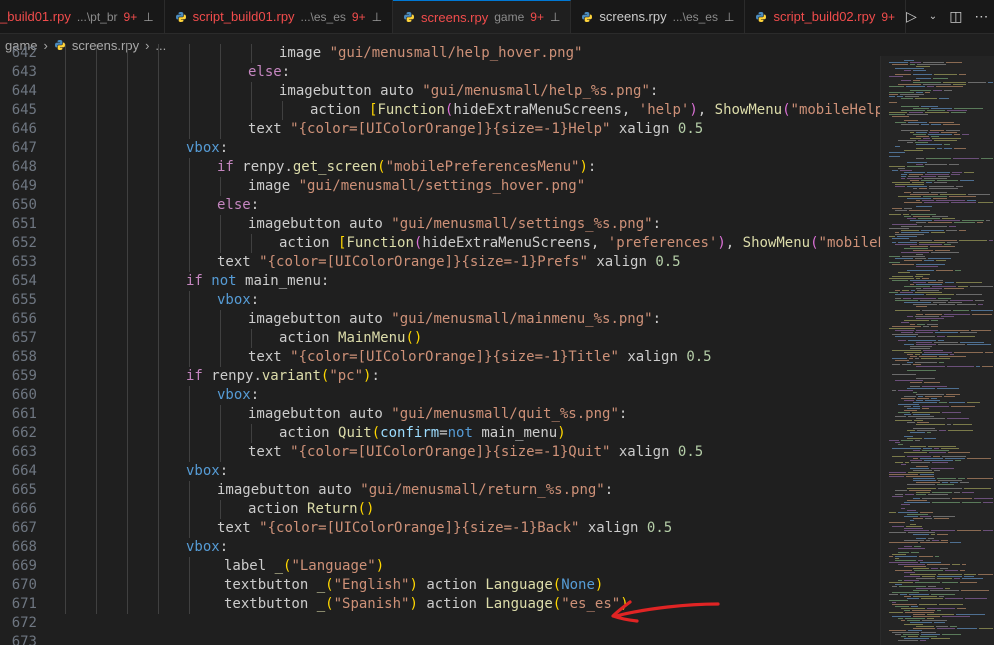  Describe the element at coordinates (279, 16) in the screenshot. I see `editor-tab: script_build01.rpy ...\es_es 9+ ⊥` at that location.